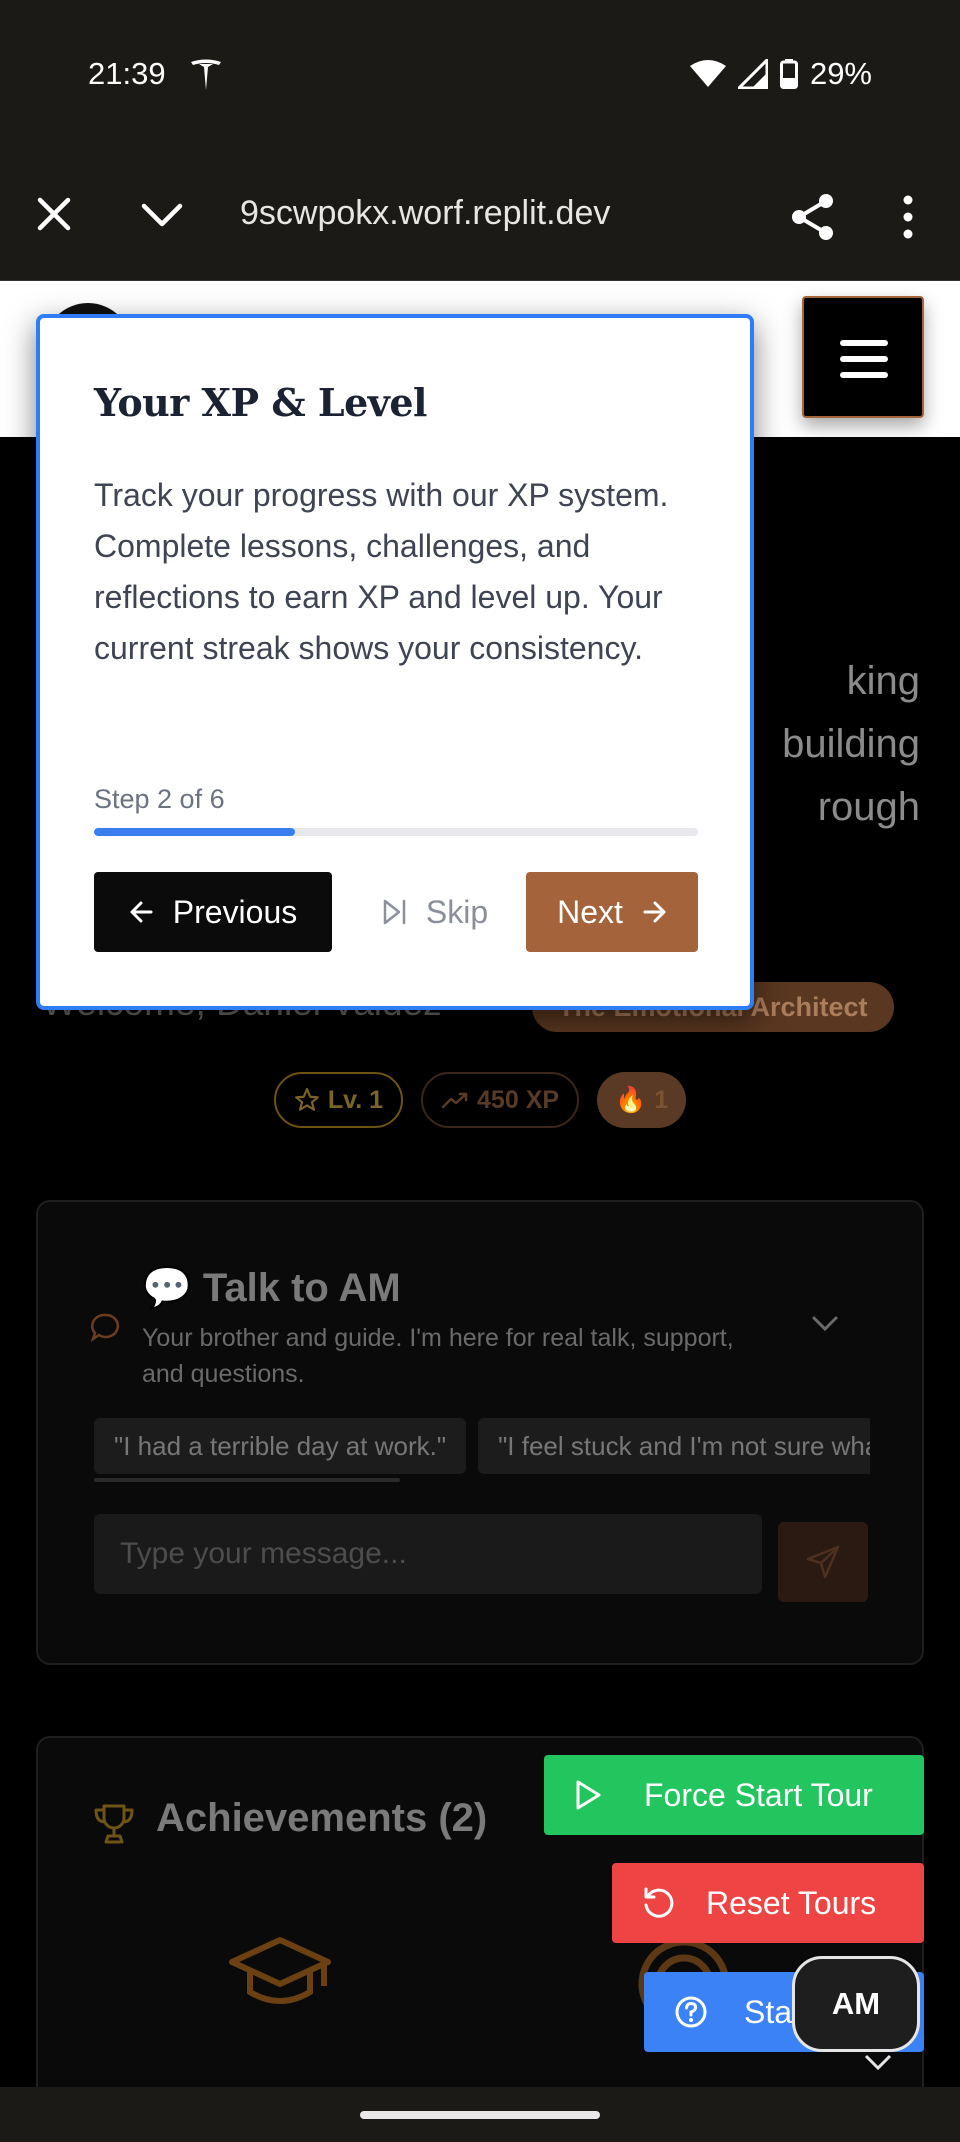 This screenshot has width=960, height=2142. I want to click on status-icons: 29%, so click(780, 74).